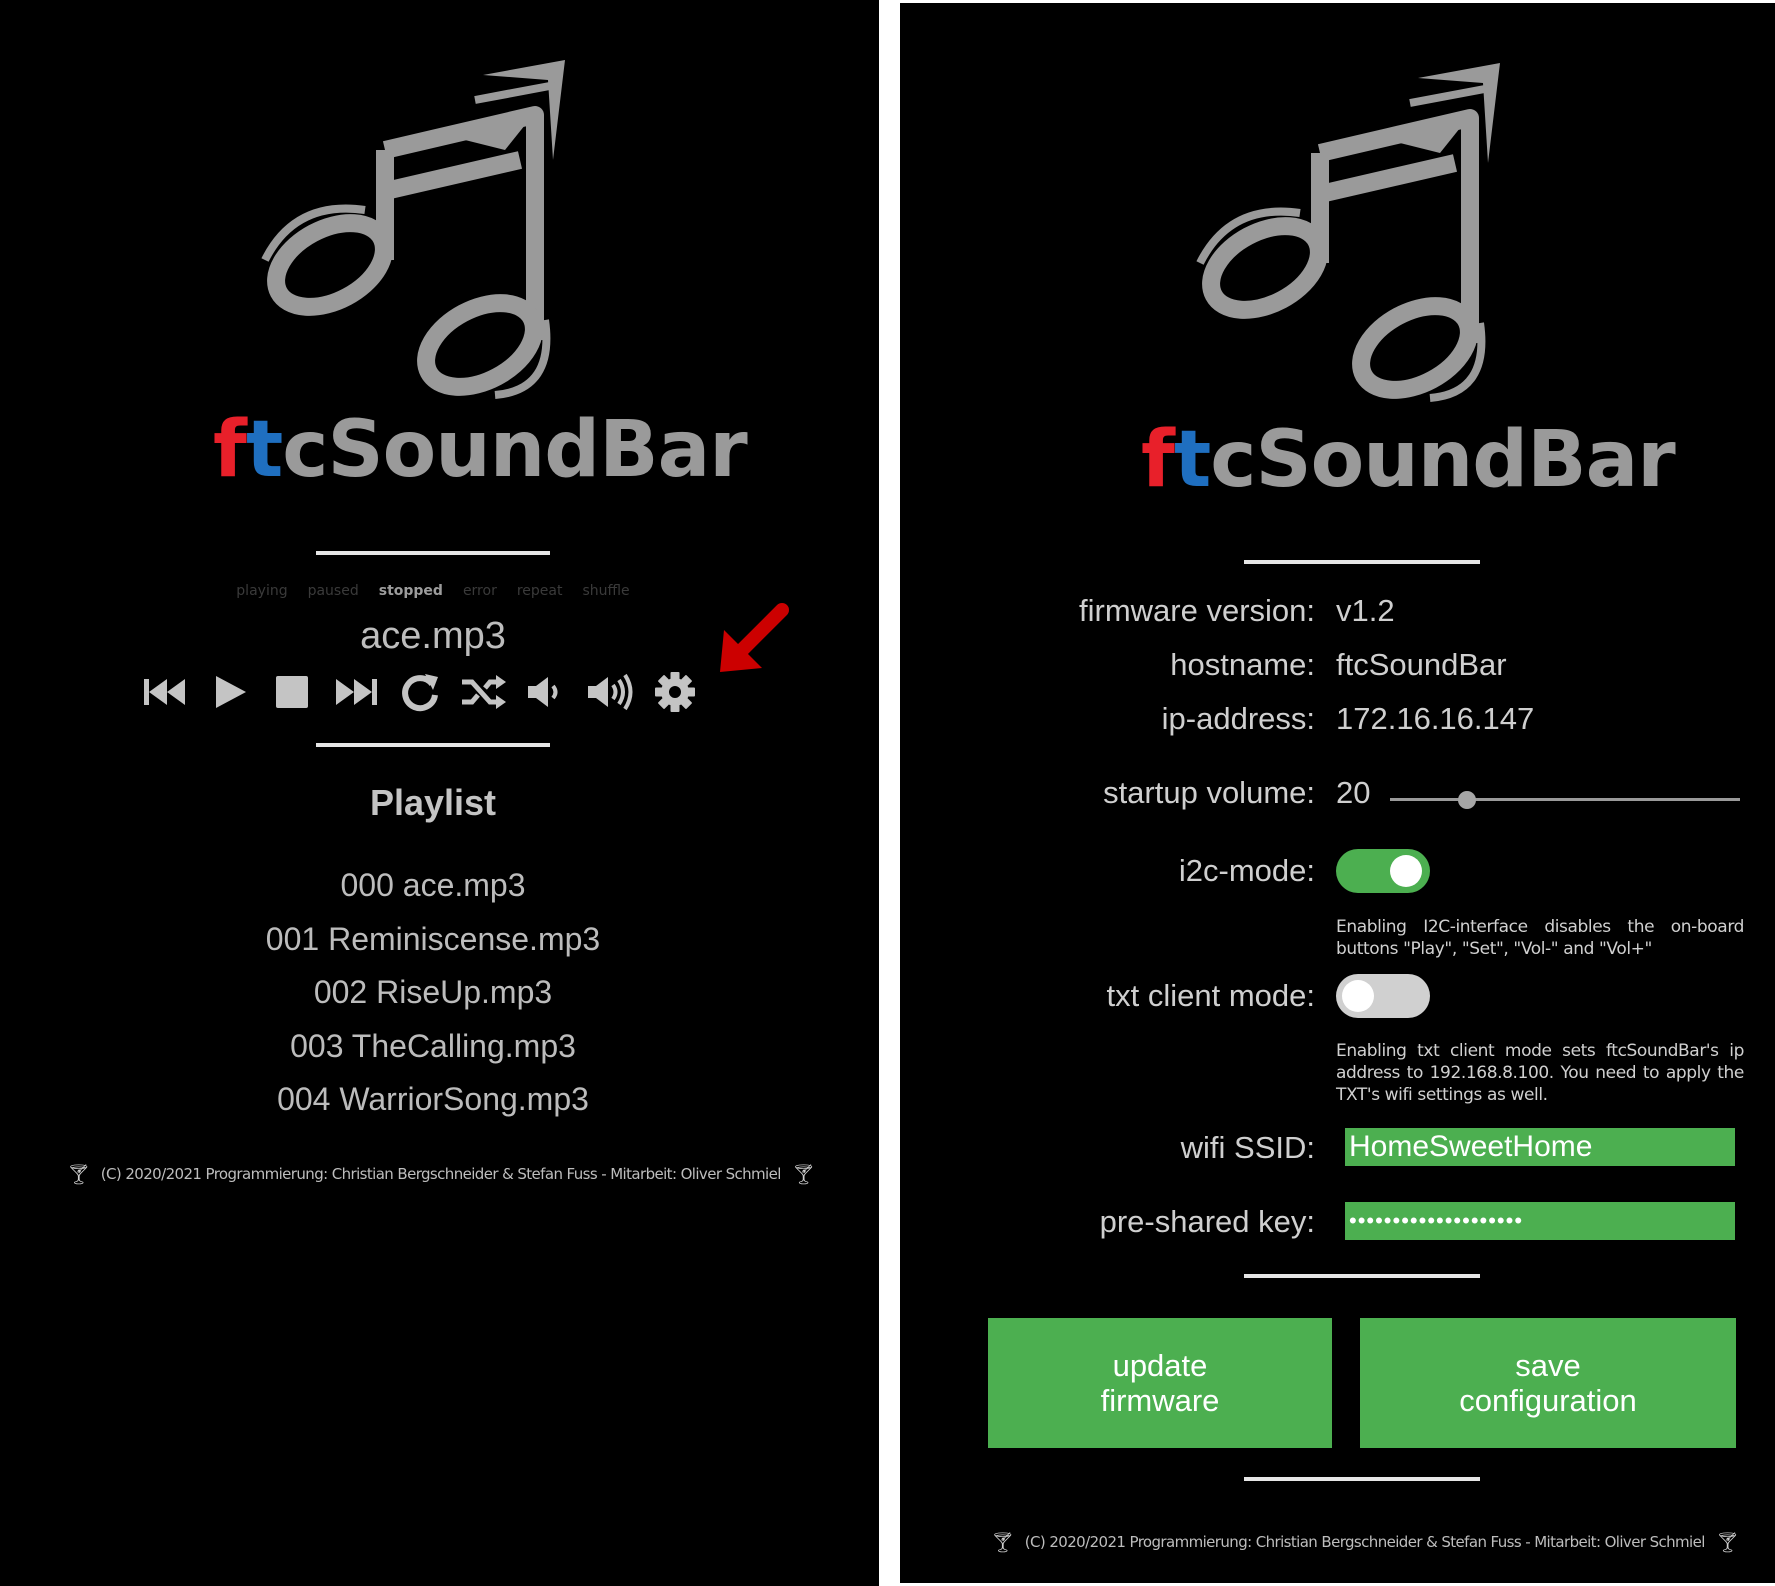 This screenshot has height=1586, width=1775. What do you see at coordinates (1207, 1221) in the screenshot?
I see `pre-shared-key-label: pre-shared key:` at bounding box center [1207, 1221].